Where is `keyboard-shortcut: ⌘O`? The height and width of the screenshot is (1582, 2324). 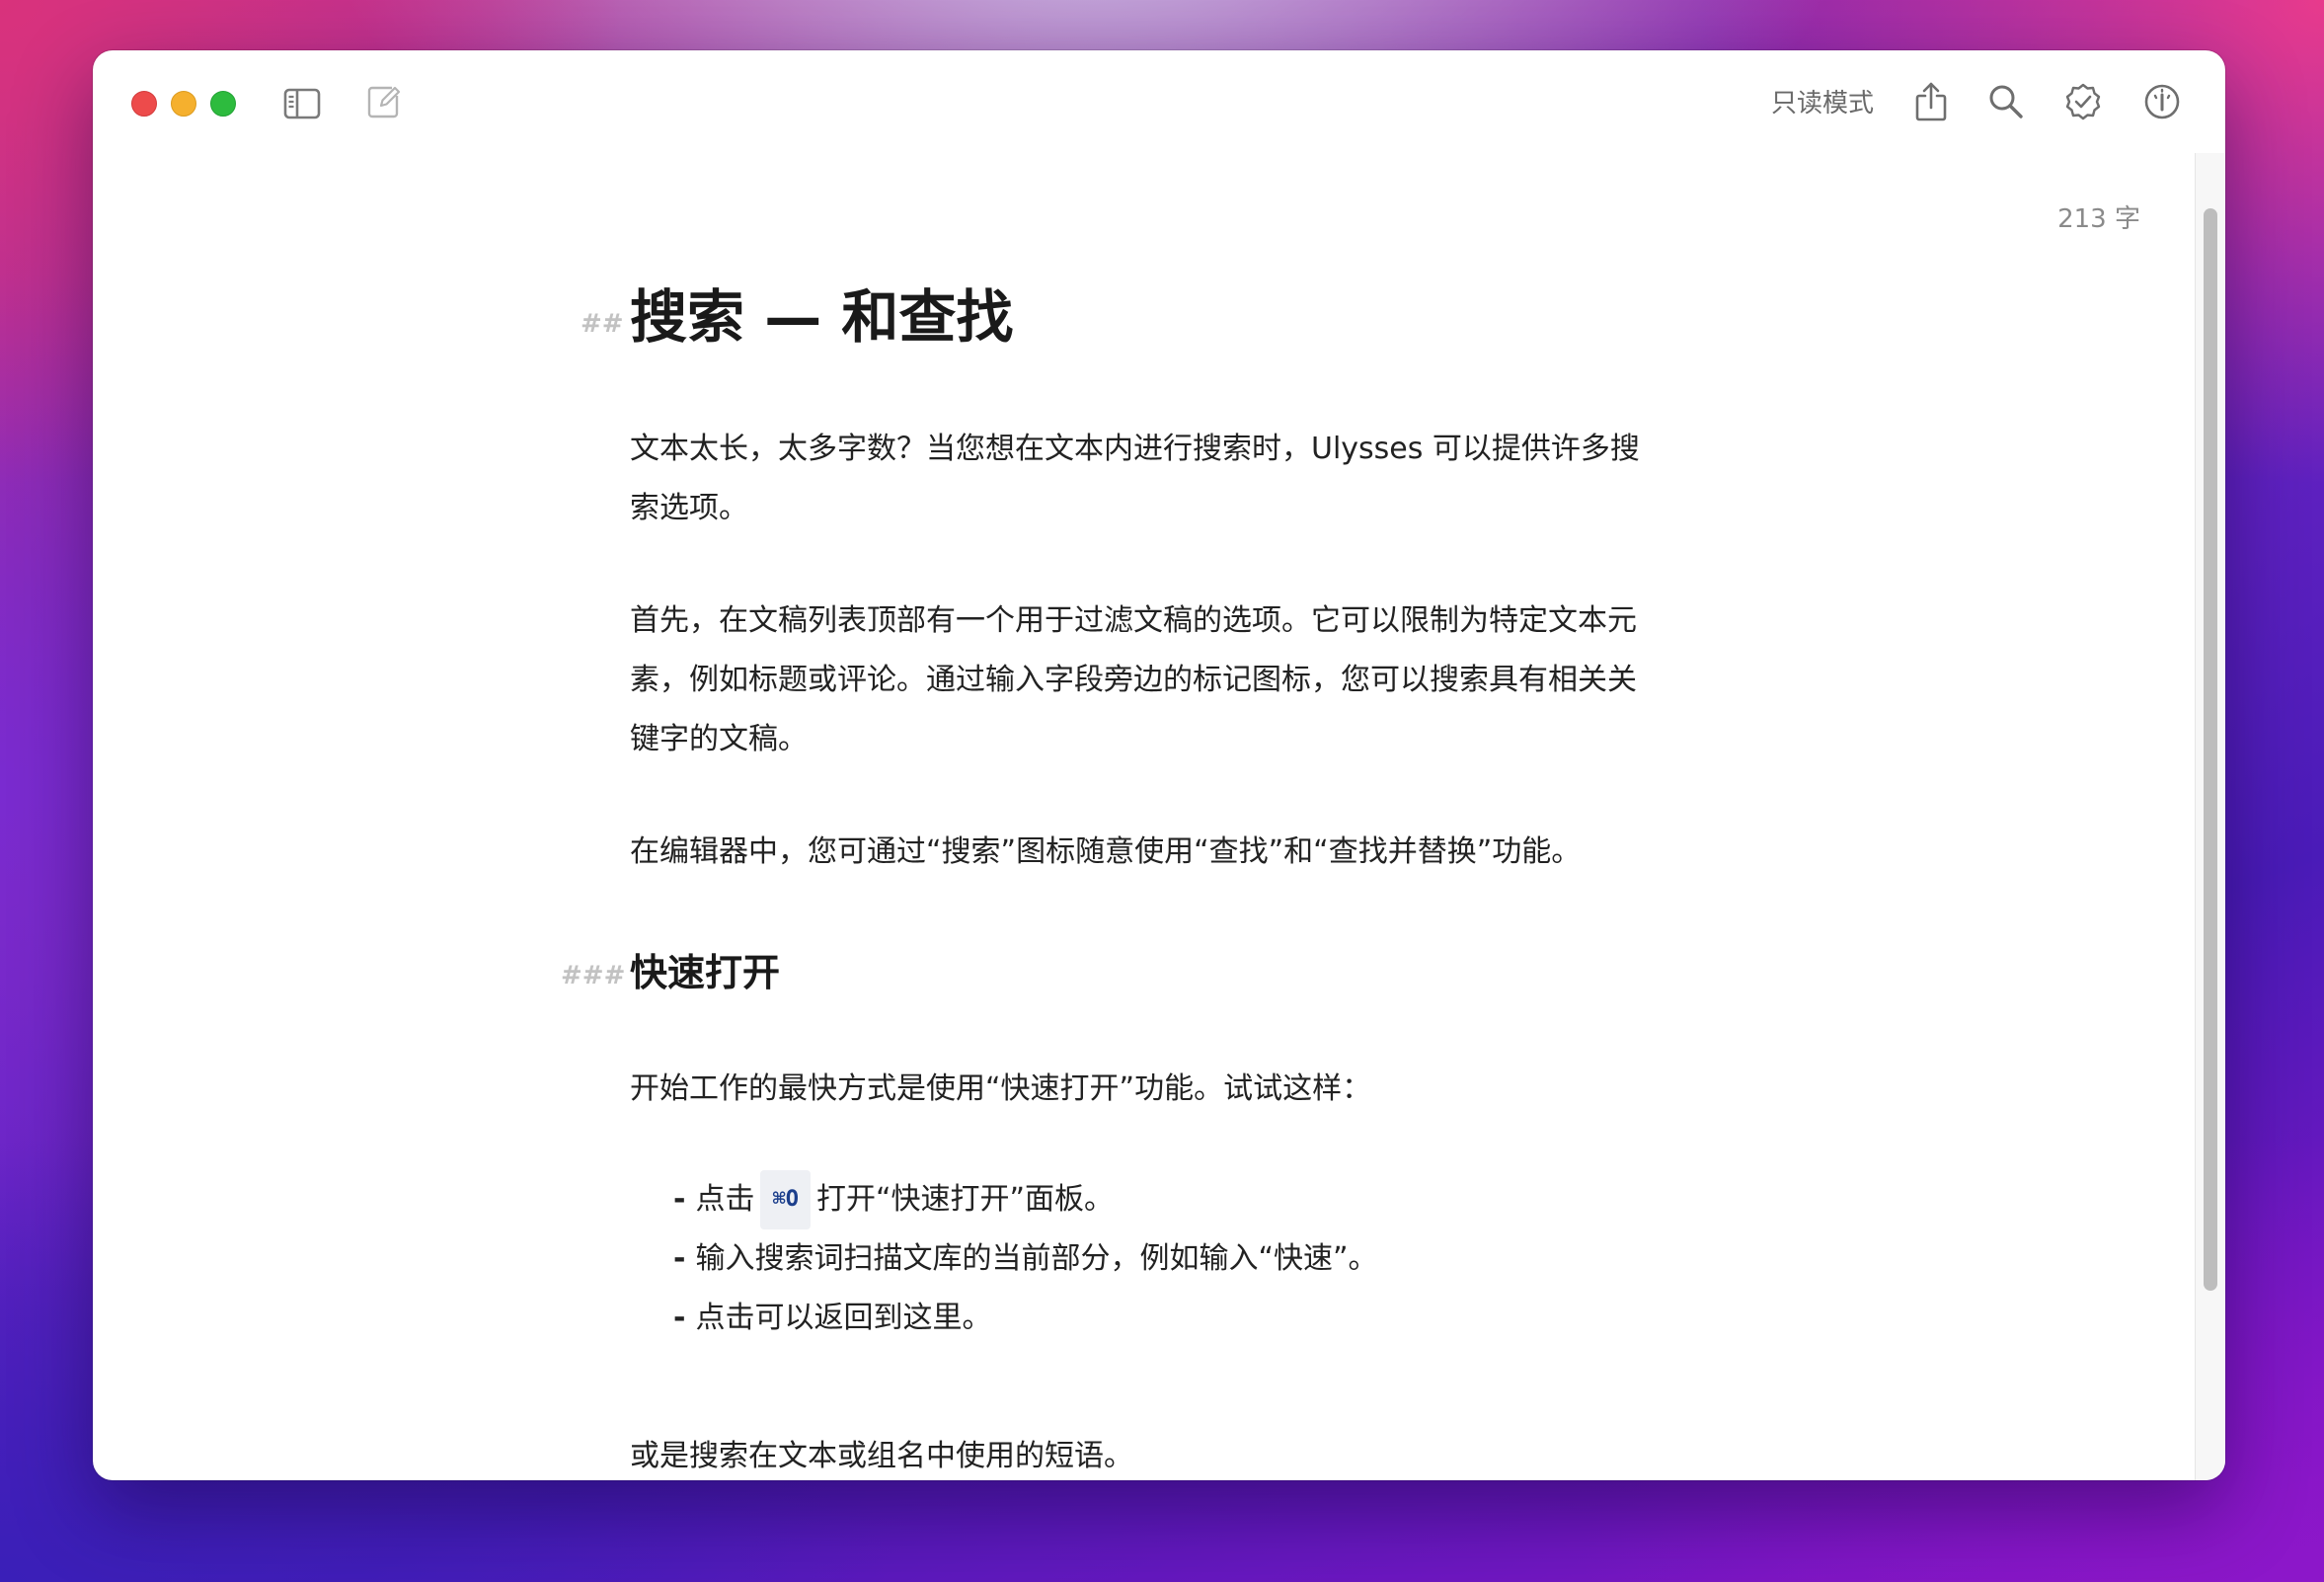 keyboard-shortcut: ⌘O is located at coordinates (785, 1199).